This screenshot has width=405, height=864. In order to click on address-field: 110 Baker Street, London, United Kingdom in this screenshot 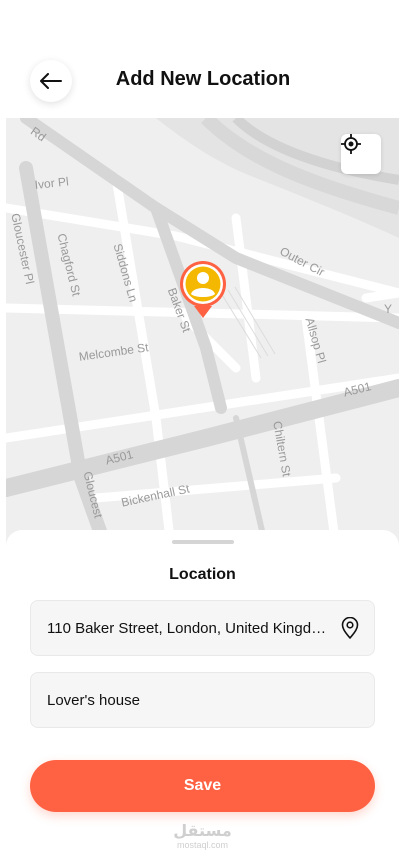, I will do `click(202, 628)`.